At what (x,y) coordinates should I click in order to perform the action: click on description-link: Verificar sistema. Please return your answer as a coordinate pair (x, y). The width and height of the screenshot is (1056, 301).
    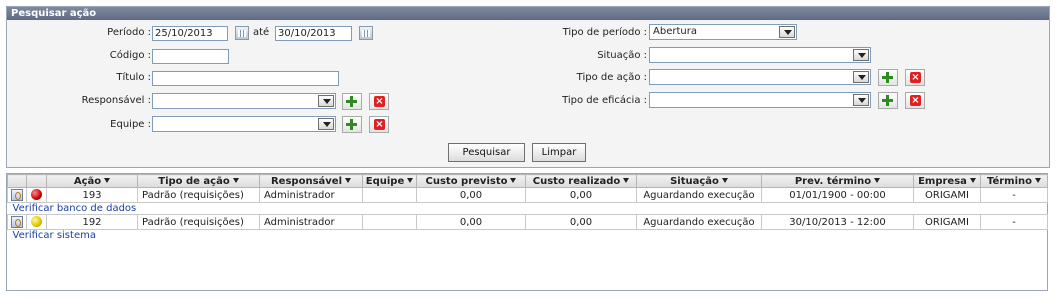
    Looking at the image, I should click on (528, 236).